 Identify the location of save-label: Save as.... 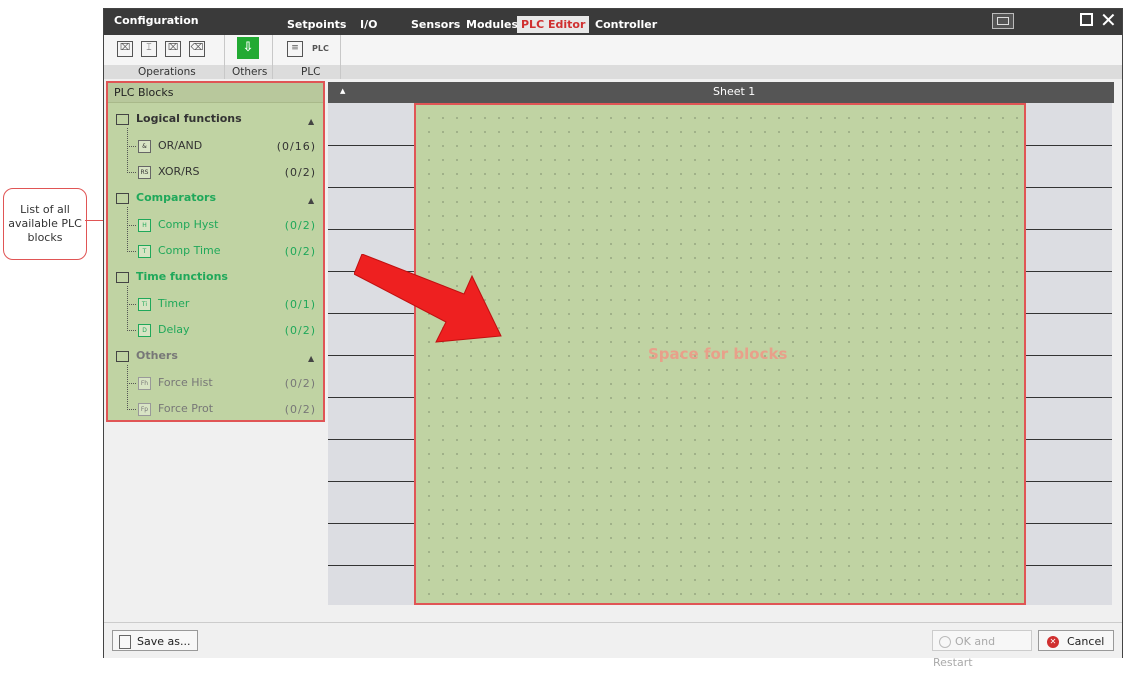
(164, 641).